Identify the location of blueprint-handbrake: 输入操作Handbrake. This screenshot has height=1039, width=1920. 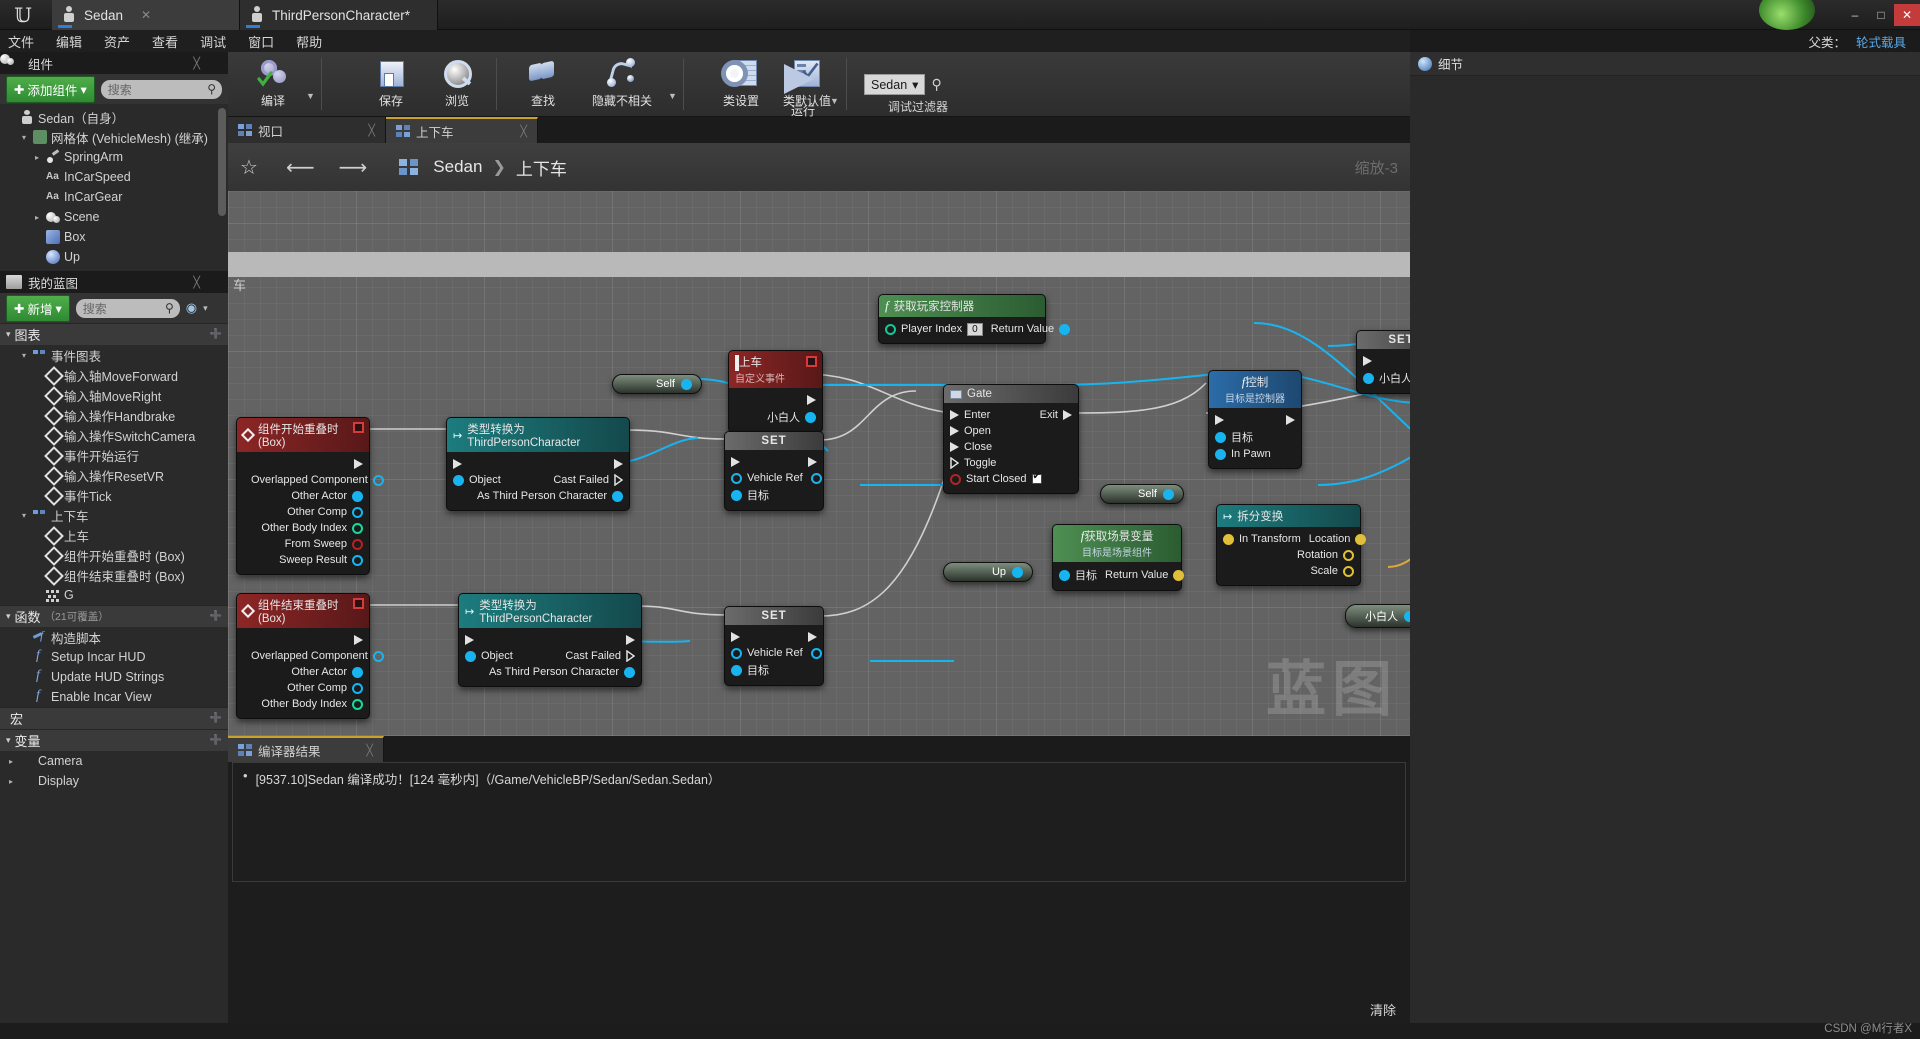
(114, 415).